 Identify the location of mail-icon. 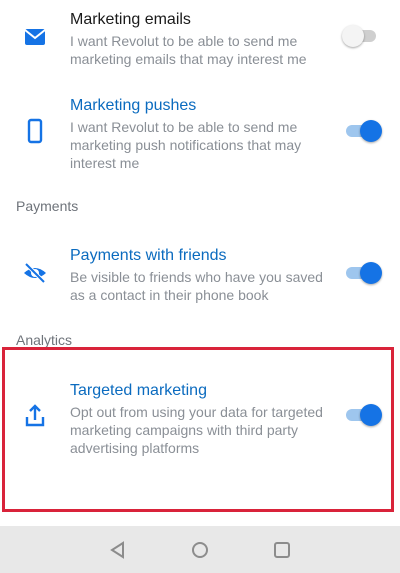
(35, 37).